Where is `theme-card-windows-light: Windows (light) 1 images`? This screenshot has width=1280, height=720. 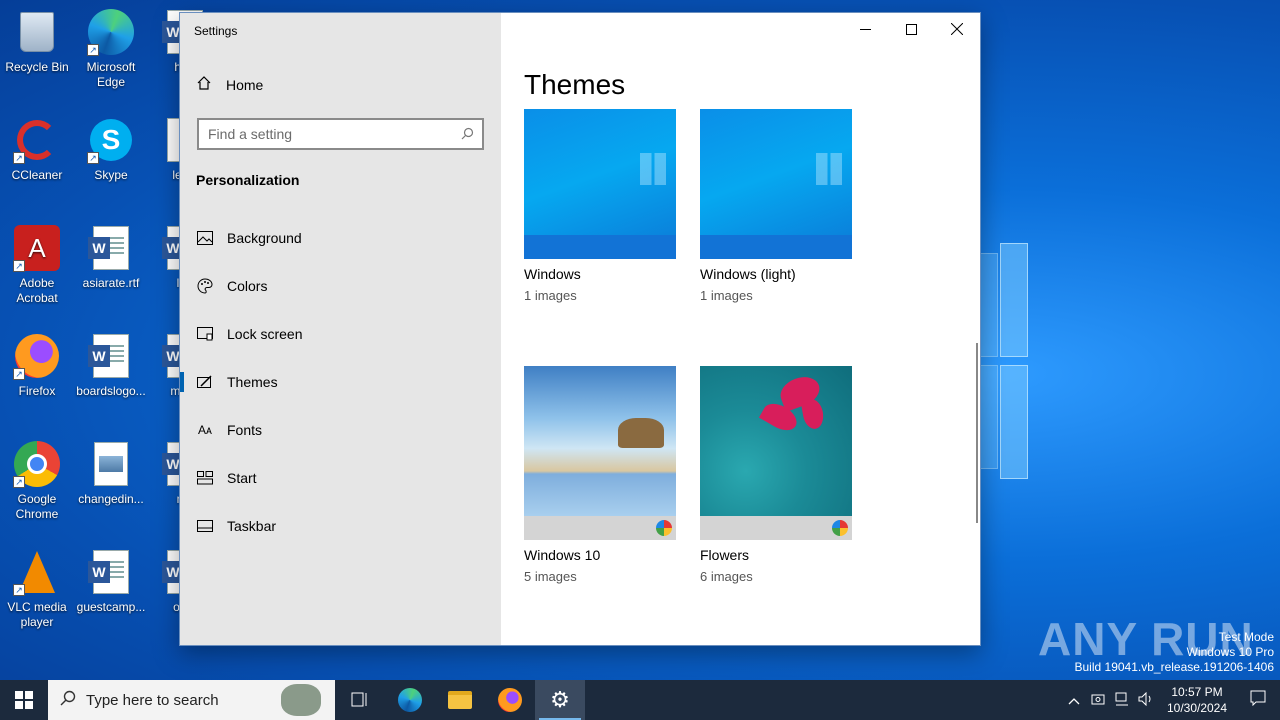
theme-card-windows-light: Windows (light) 1 images is located at coordinates (776, 206).